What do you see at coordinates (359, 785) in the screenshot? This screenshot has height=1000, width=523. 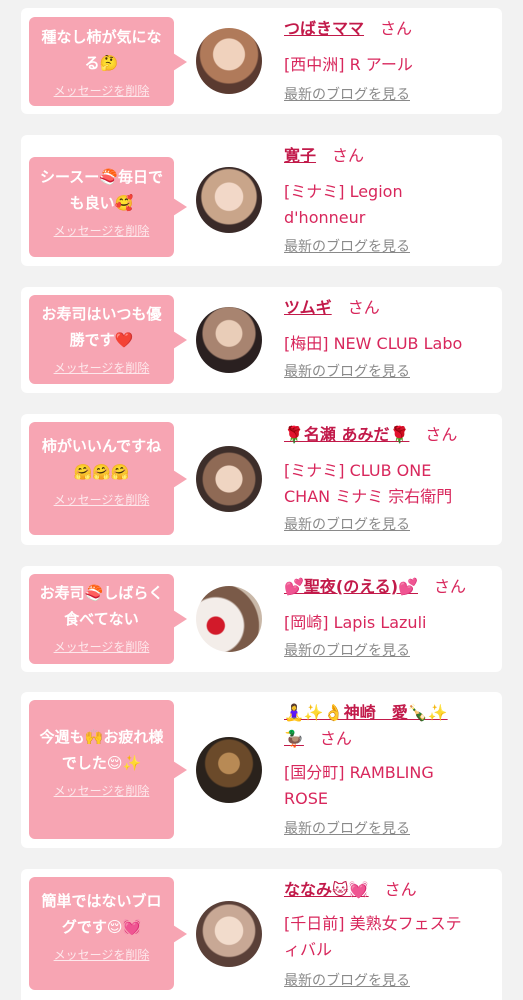 I see `shop-label: [国分町] RAMBLING ROSE` at bounding box center [359, 785].